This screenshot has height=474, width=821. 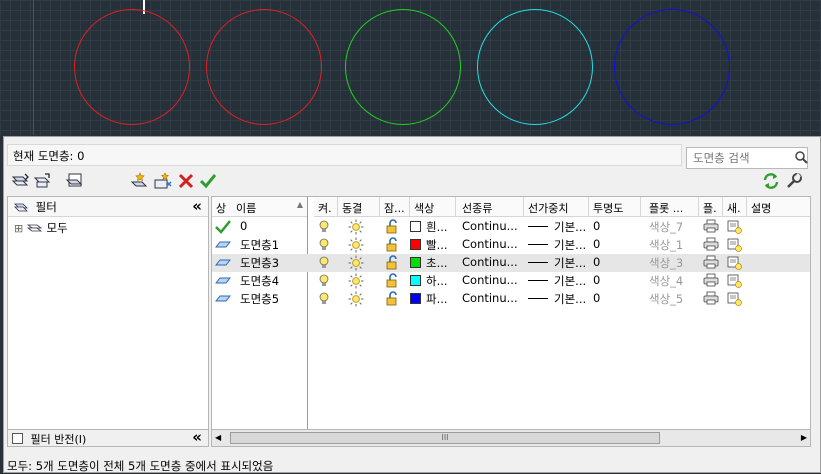 I want to click on sort-arrow-icon: ▲, so click(x=299, y=204).